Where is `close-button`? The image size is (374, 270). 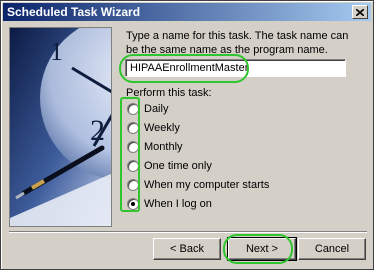
close-button is located at coordinates (360, 12).